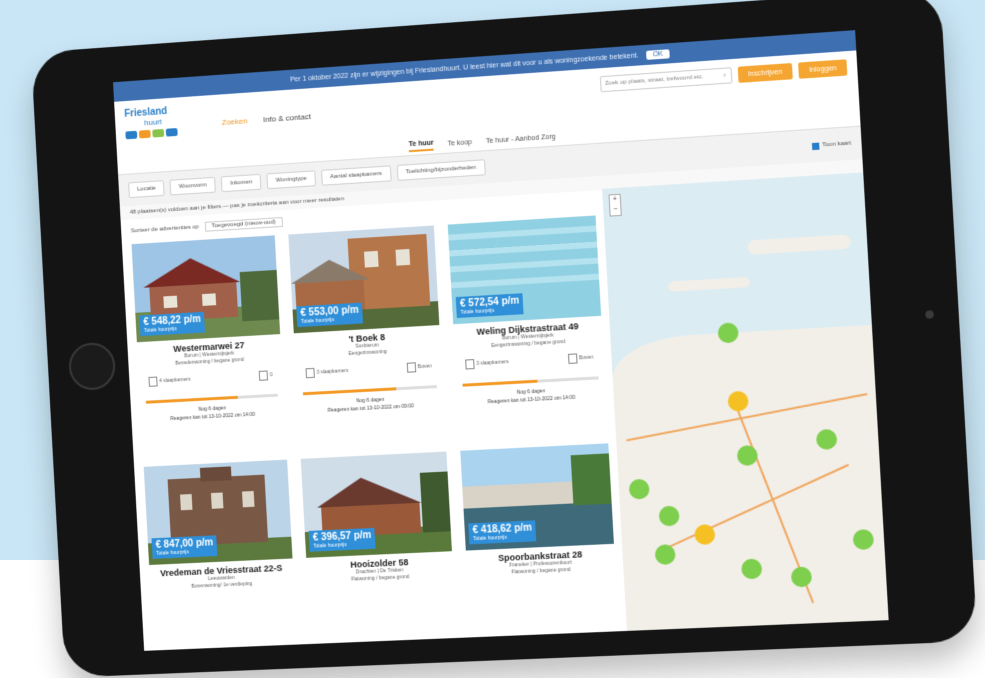 This screenshot has height=678, width=985. I want to click on map-zoom-control: + −, so click(615, 205).